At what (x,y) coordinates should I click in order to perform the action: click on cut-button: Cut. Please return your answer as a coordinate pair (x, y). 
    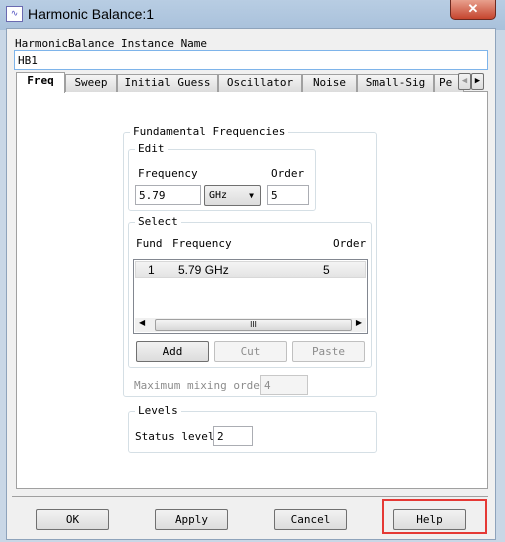
    Looking at the image, I should click on (250, 351).